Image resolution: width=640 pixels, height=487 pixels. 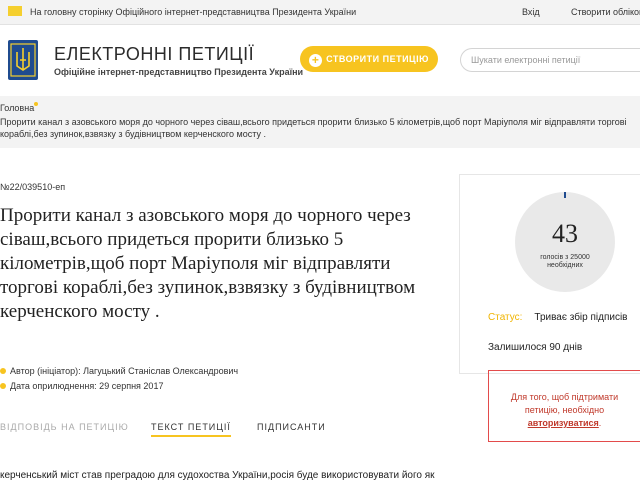 What do you see at coordinates (563, 423) in the screenshot?
I see `auth-login-link: авторизуватися` at bounding box center [563, 423].